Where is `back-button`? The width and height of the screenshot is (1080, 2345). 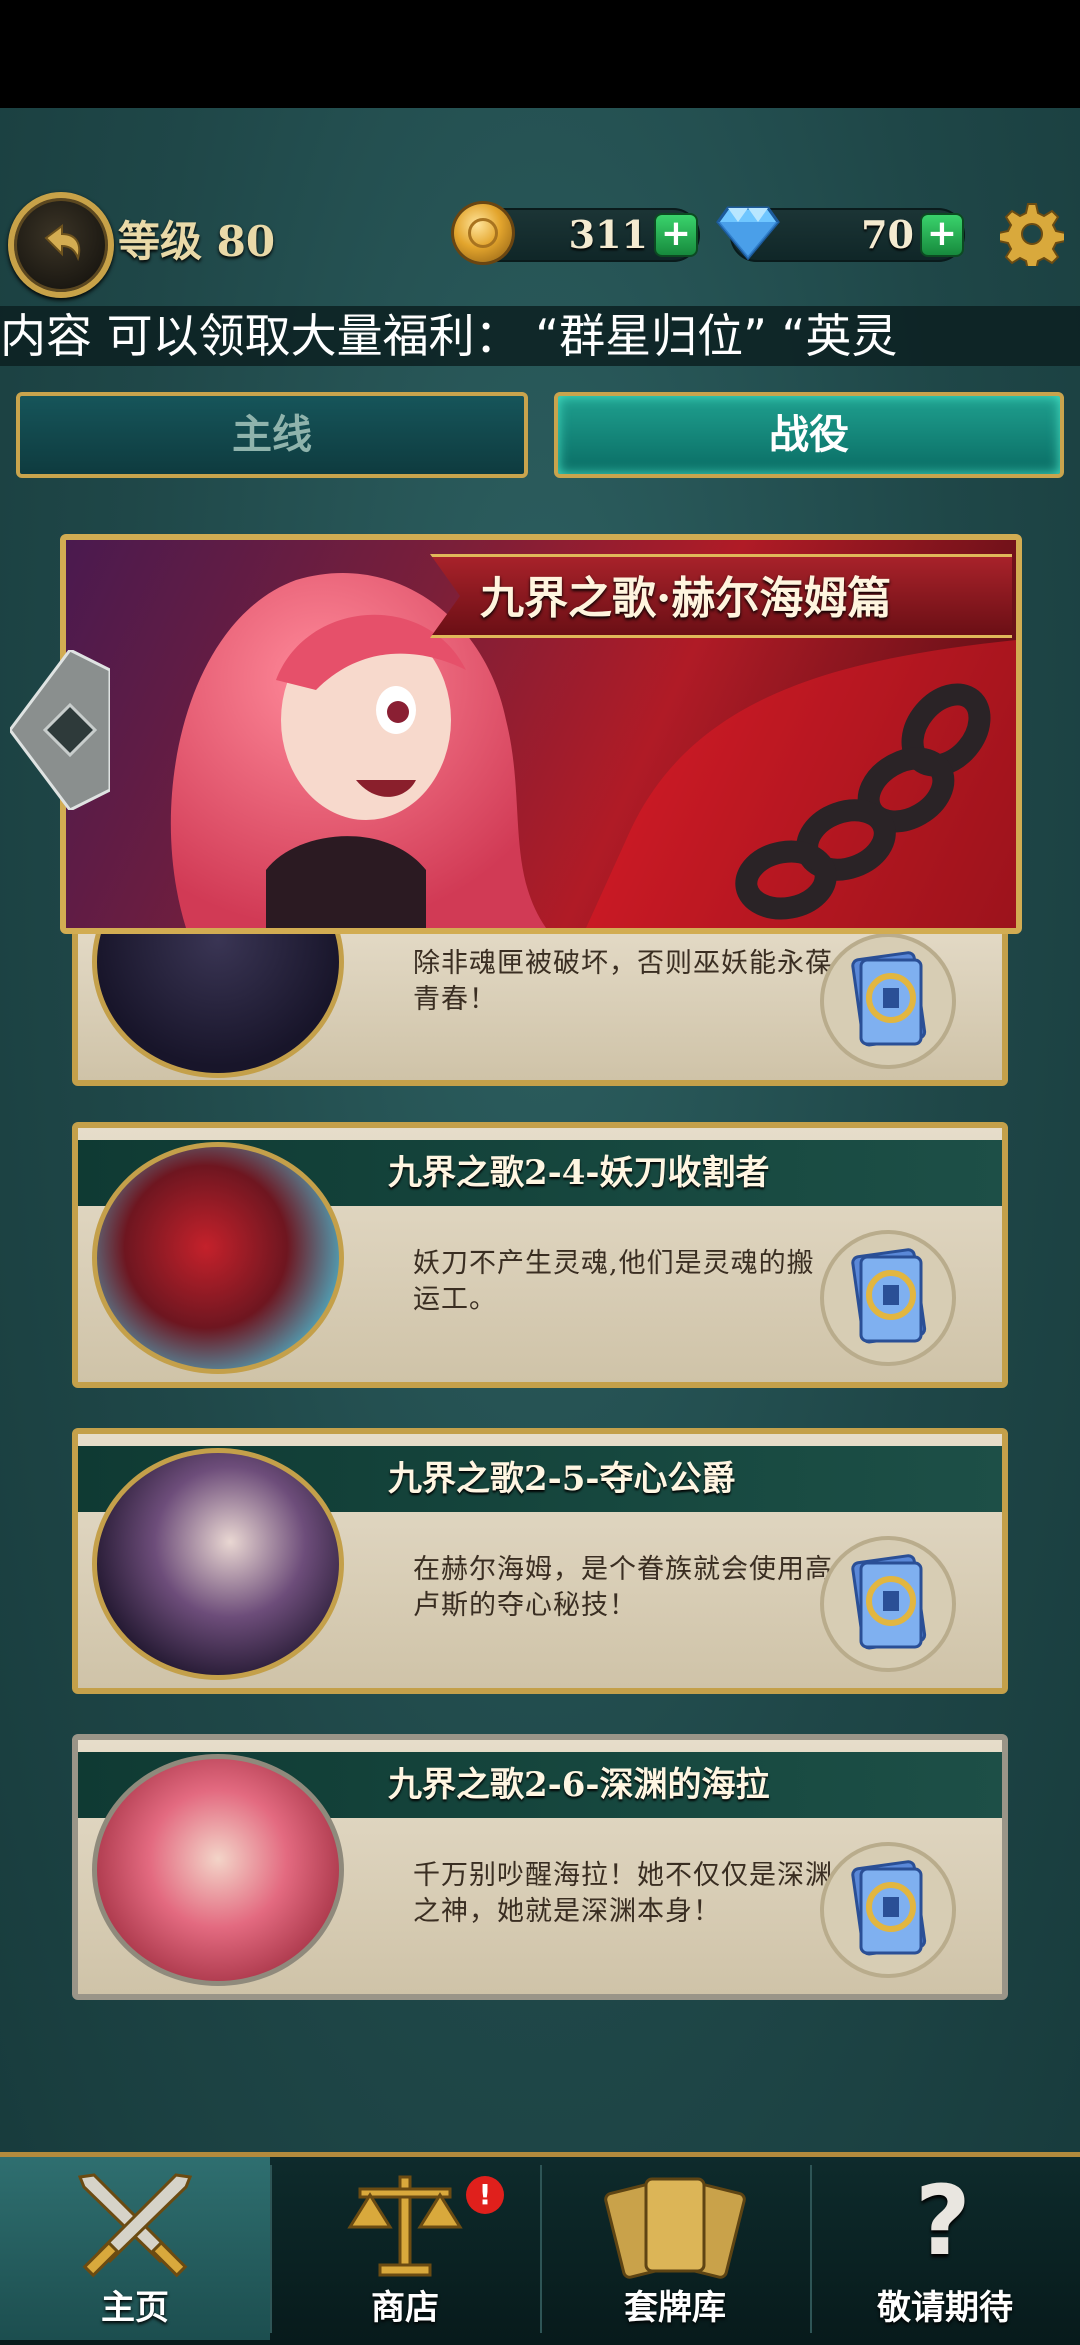 back-button is located at coordinates (61, 245).